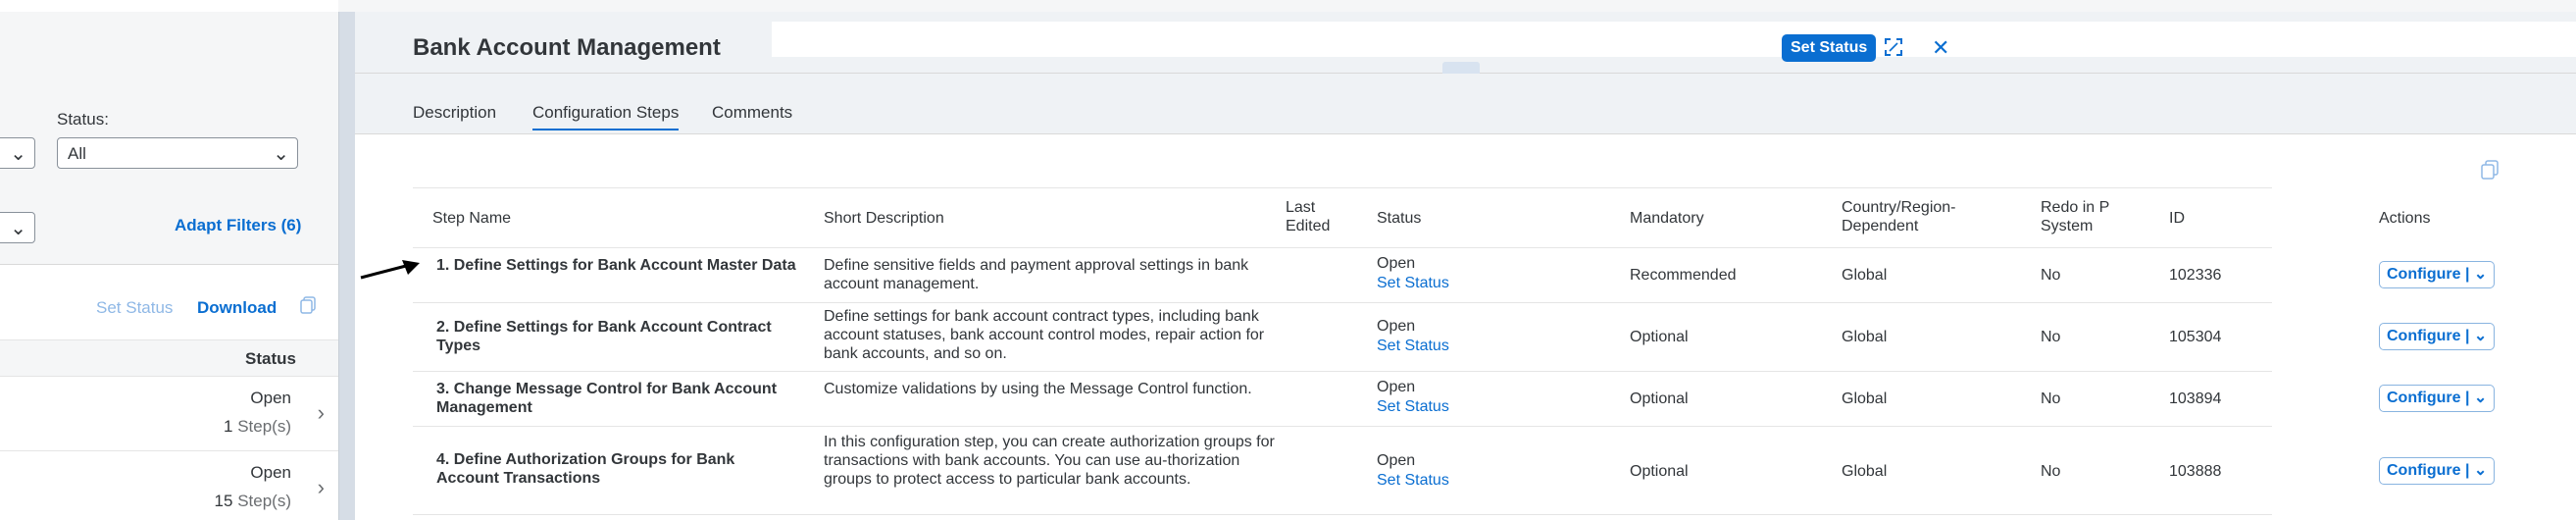 The width and height of the screenshot is (2576, 520). Describe the element at coordinates (134, 308) in the screenshot. I see `list-set-status-button: Set Status` at that location.